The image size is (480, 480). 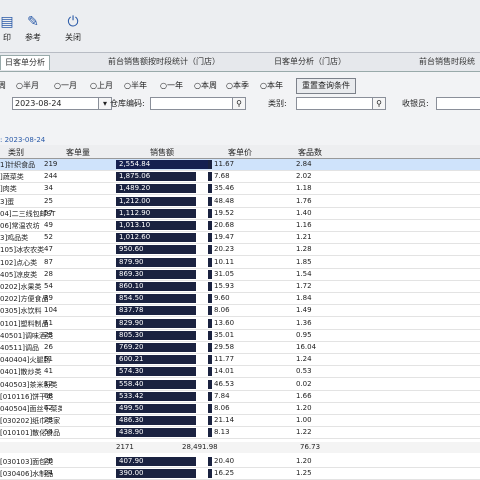 What do you see at coordinates (306, 347) in the screenshot?
I see `cell-items-per-ticket: 16.04` at bounding box center [306, 347].